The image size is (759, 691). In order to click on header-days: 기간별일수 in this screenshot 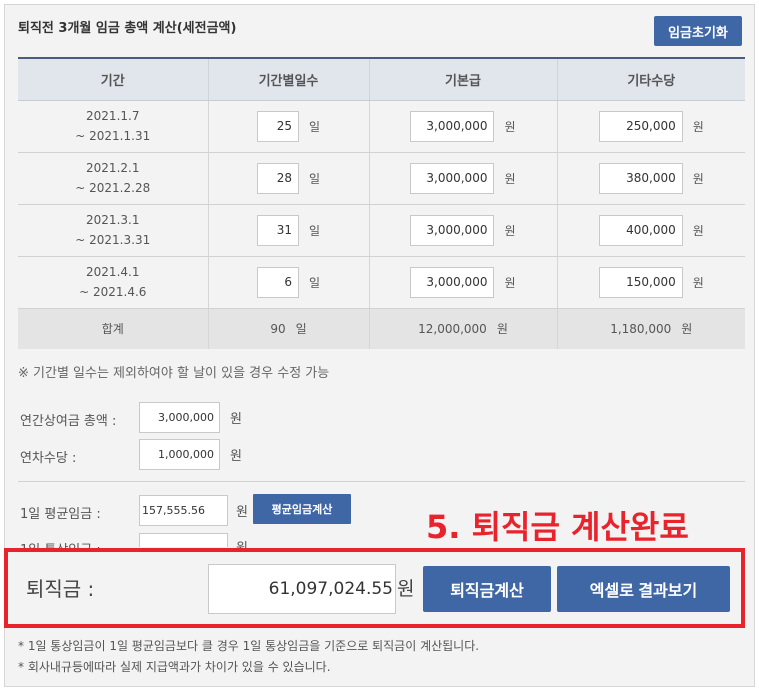, I will do `click(289, 79)`.